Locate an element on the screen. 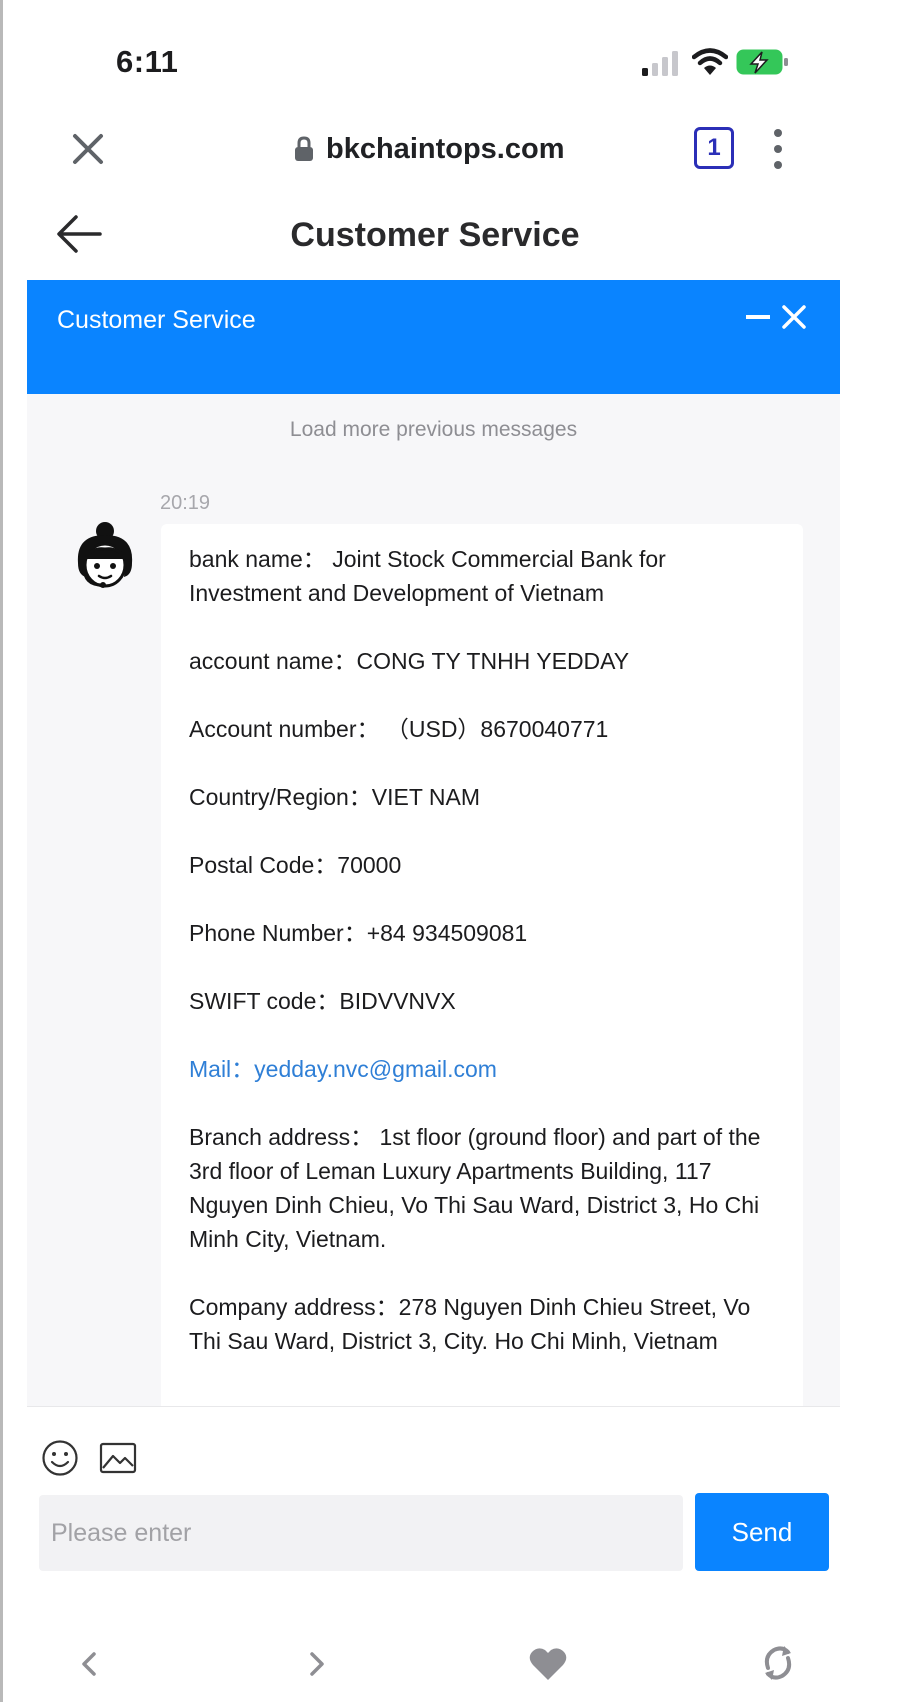 This screenshot has width=900, height=1702. browser-bottom-toolbar is located at coordinates (450, 1661).